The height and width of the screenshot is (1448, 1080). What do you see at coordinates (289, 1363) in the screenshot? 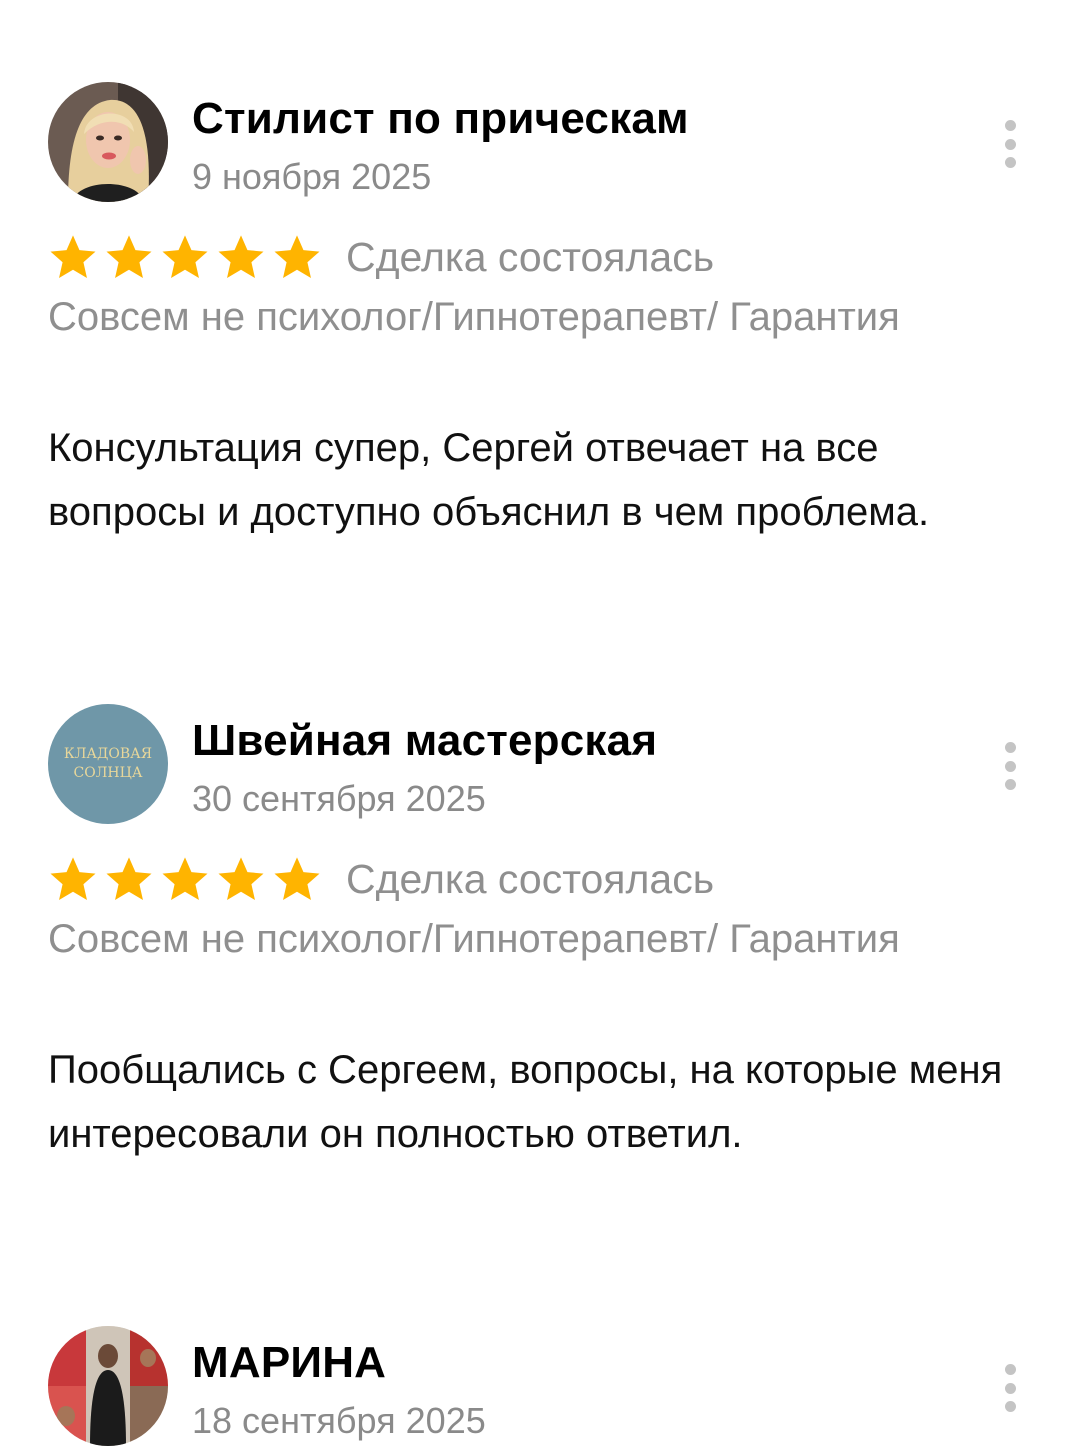
I see `reviewer-name: МАРИНА` at bounding box center [289, 1363].